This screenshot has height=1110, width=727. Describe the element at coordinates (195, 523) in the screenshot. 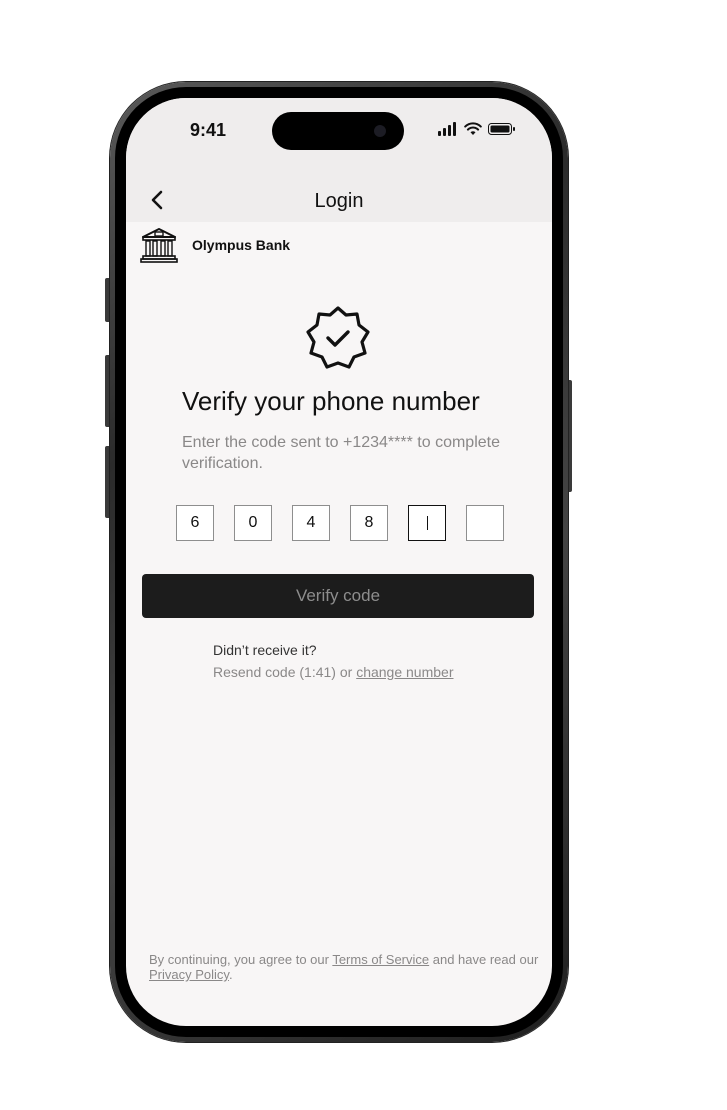

I see `otp-digit-1: 6` at that location.